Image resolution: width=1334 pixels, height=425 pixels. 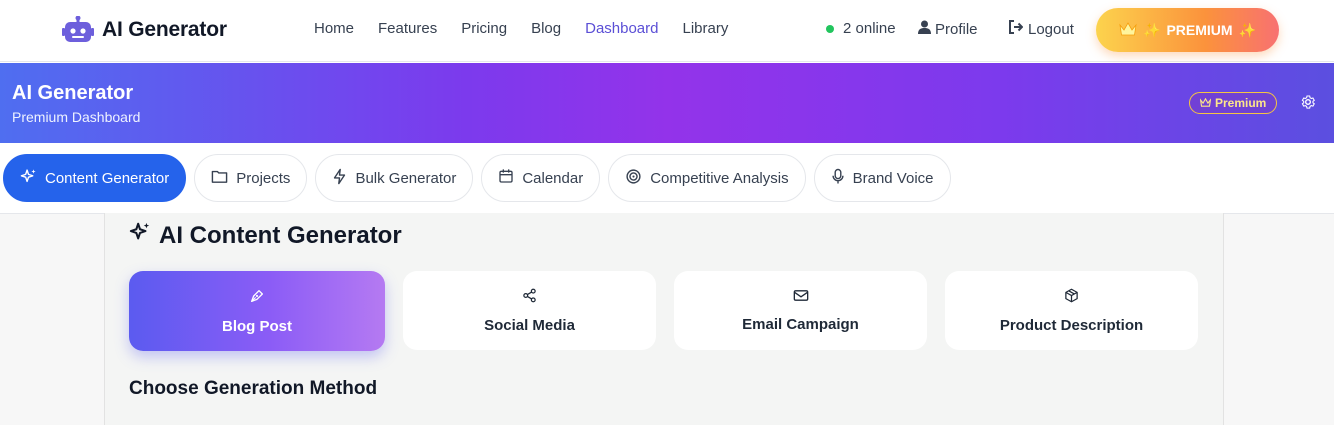 I want to click on online-count: 2 online, so click(x=869, y=28).